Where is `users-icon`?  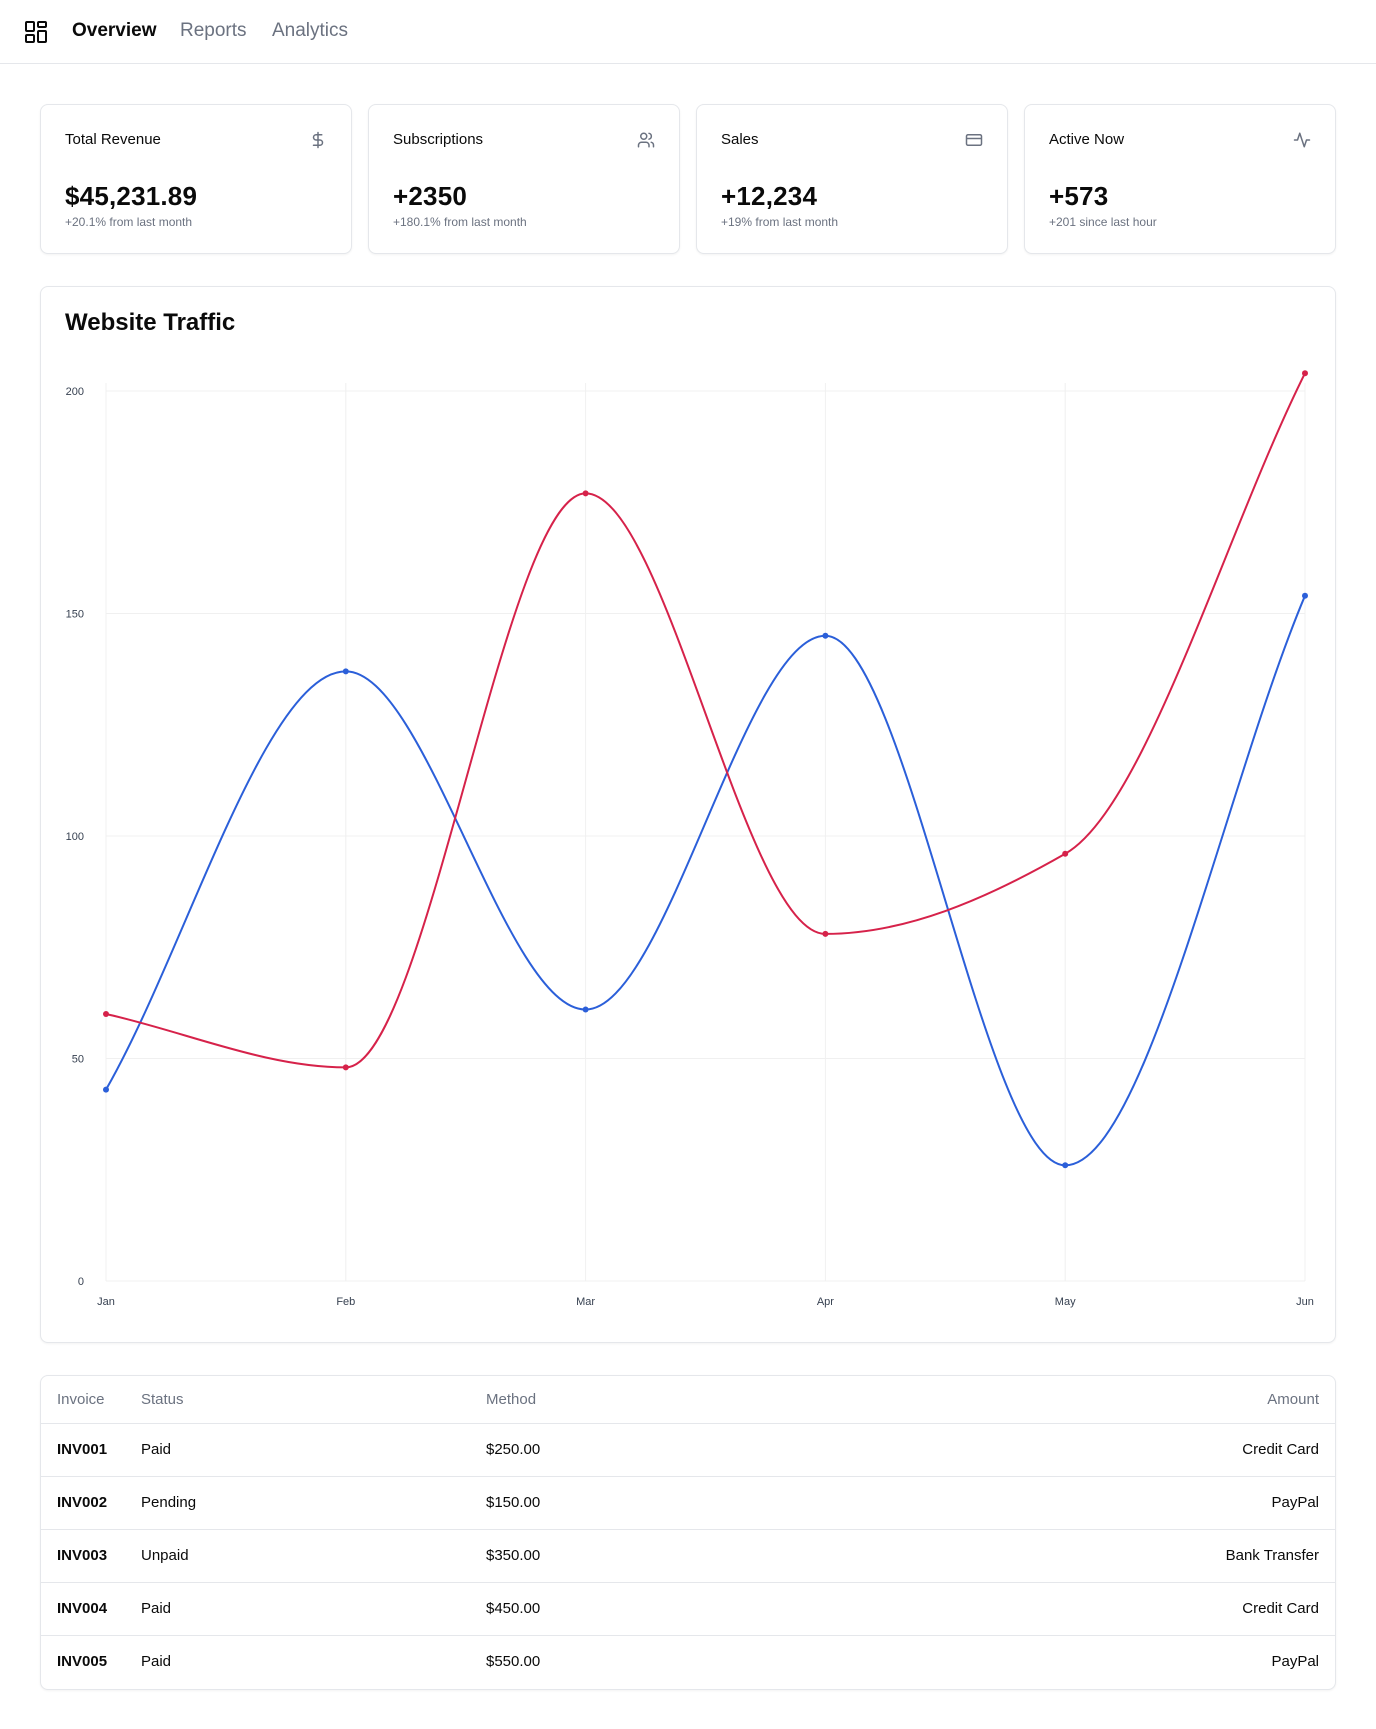
users-icon is located at coordinates (646, 140).